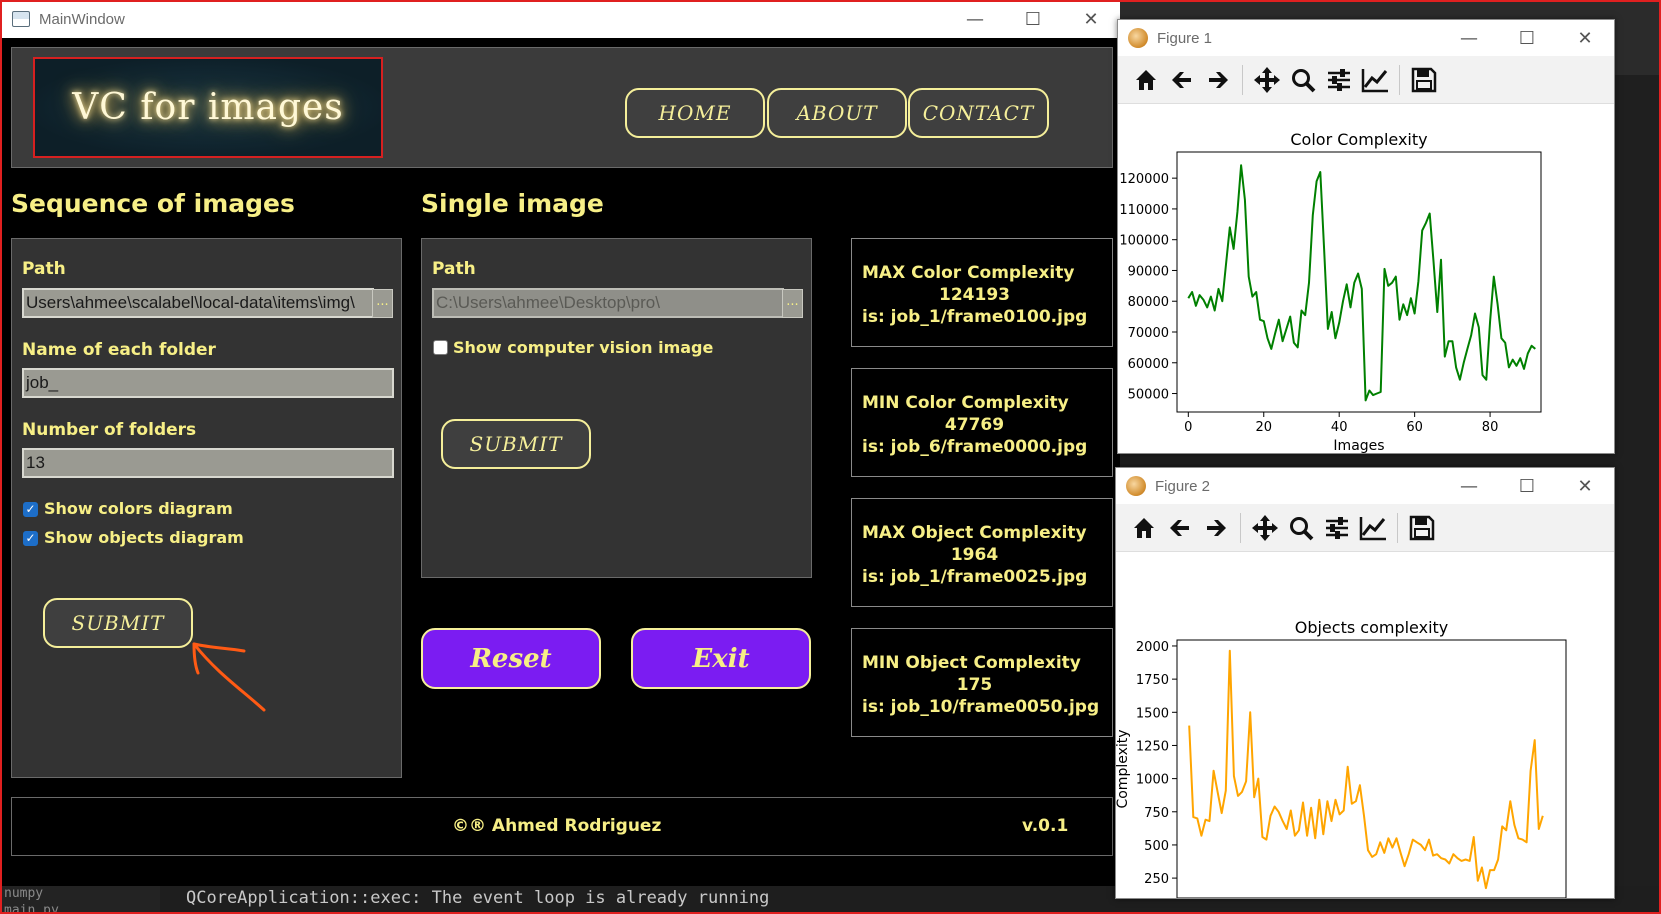 The width and height of the screenshot is (1661, 914). Describe the element at coordinates (512, 203) in the screenshot. I see `single-heading: Single image` at that location.